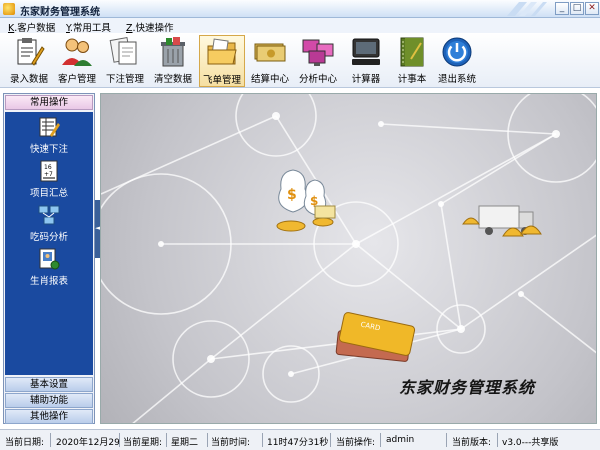  I want to click on tool-notepad: 计事本, so click(412, 61).